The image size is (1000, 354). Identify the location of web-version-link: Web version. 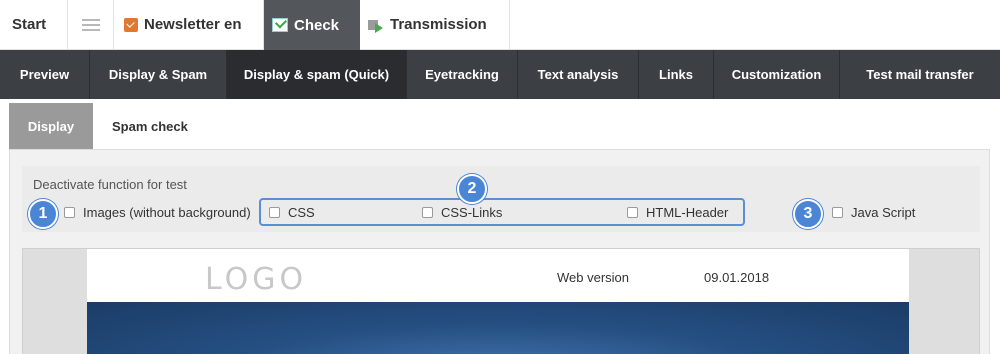
(593, 277).